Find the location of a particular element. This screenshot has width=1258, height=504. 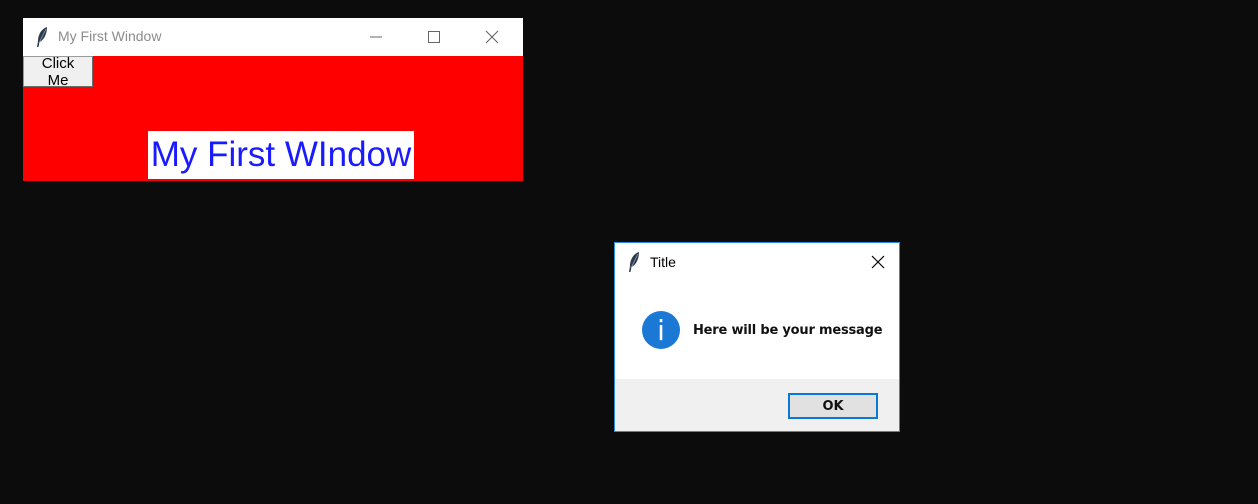

dialog-title: Title is located at coordinates (663, 262).